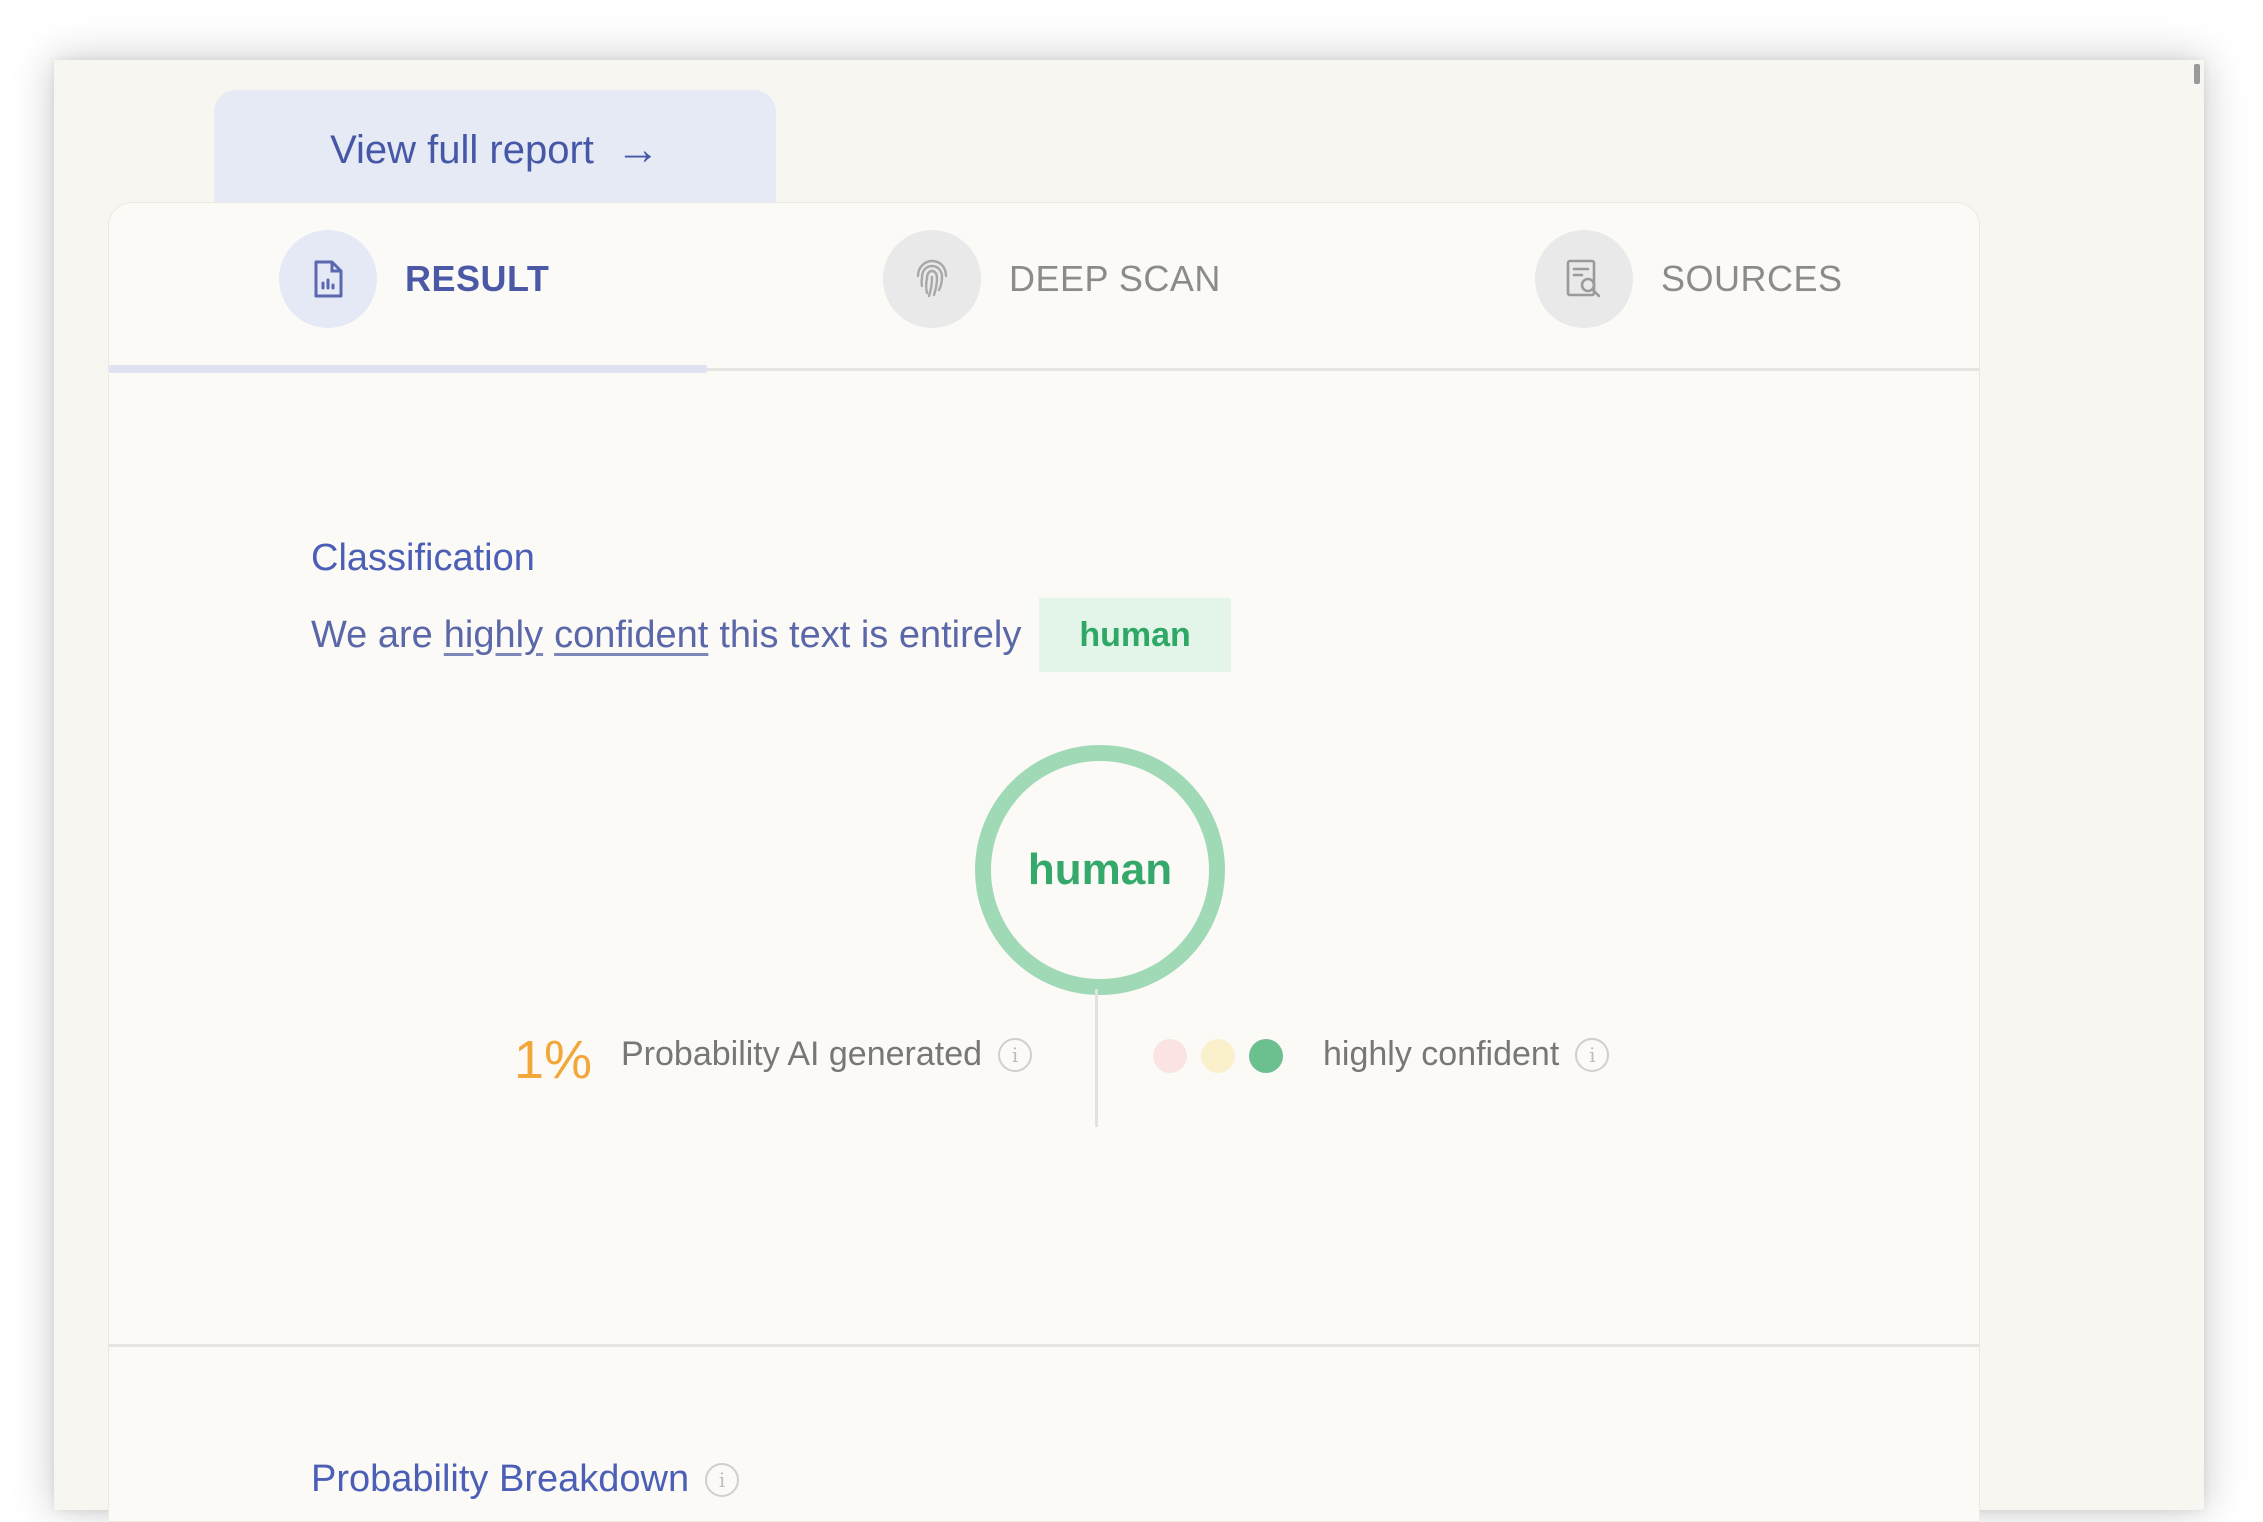  Describe the element at coordinates (637, 149) in the screenshot. I see `arrow-right-icon: →` at that location.